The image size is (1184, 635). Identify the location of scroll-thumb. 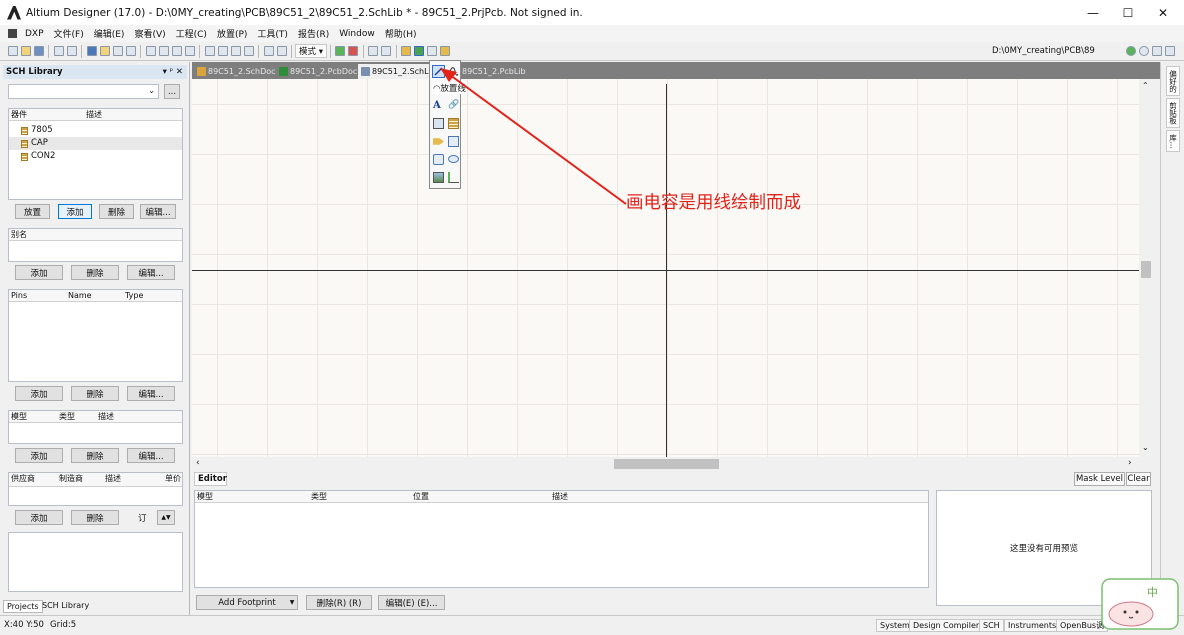
(666, 464).